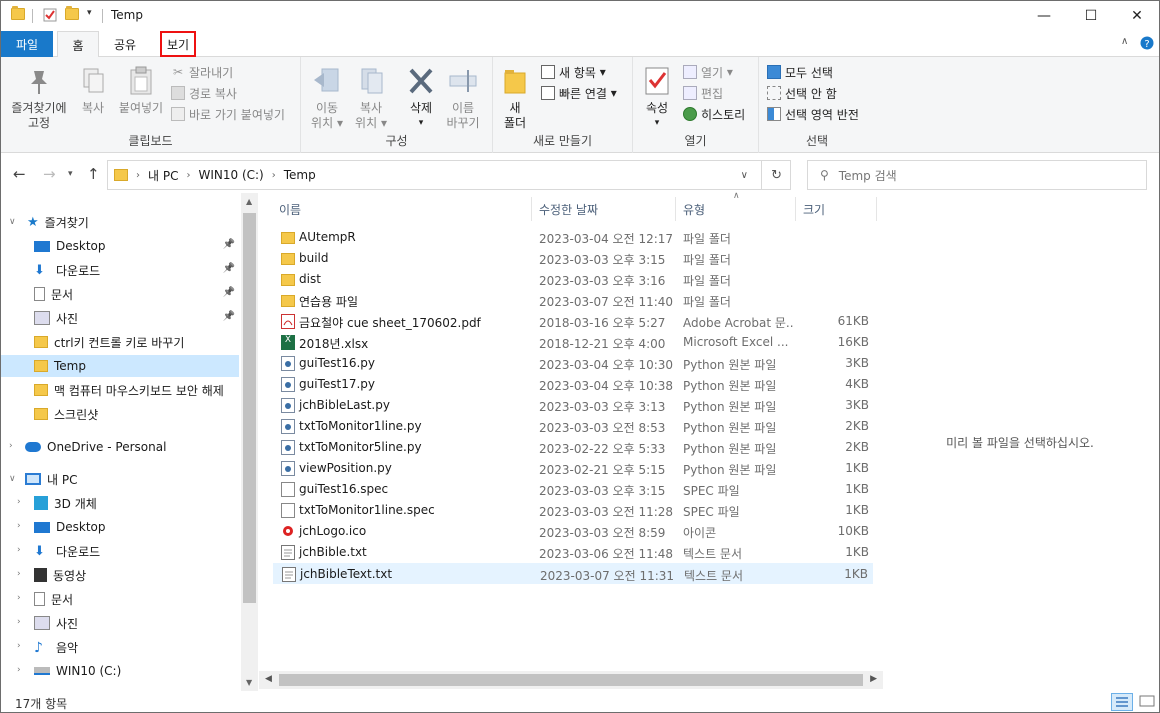 Image resolution: width=1160 pixels, height=713 pixels. I want to click on minimize-button: —, so click(1044, 16).